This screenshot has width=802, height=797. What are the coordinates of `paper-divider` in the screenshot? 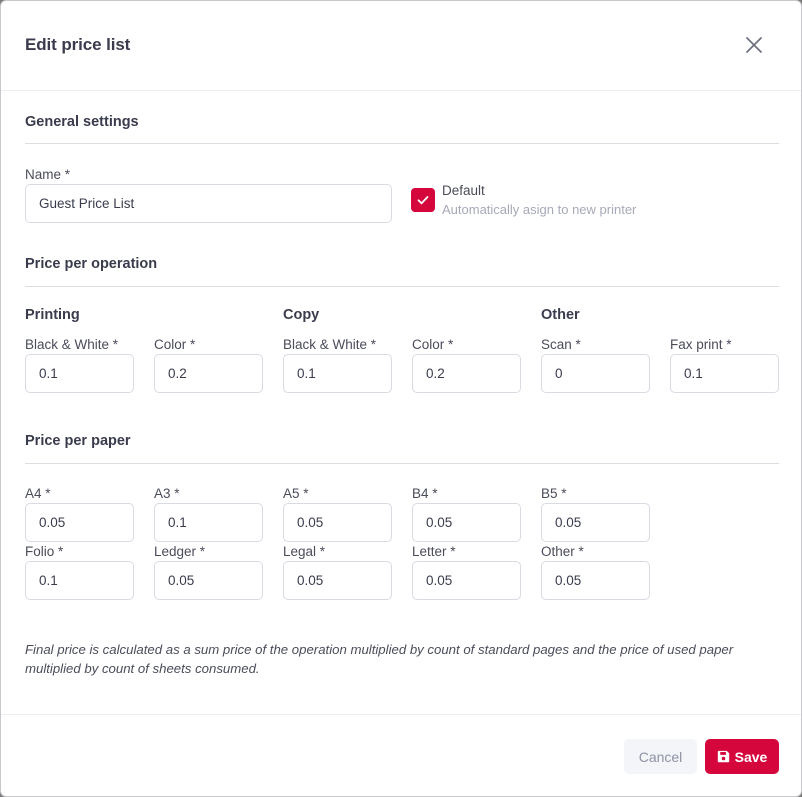 It's located at (402, 463).